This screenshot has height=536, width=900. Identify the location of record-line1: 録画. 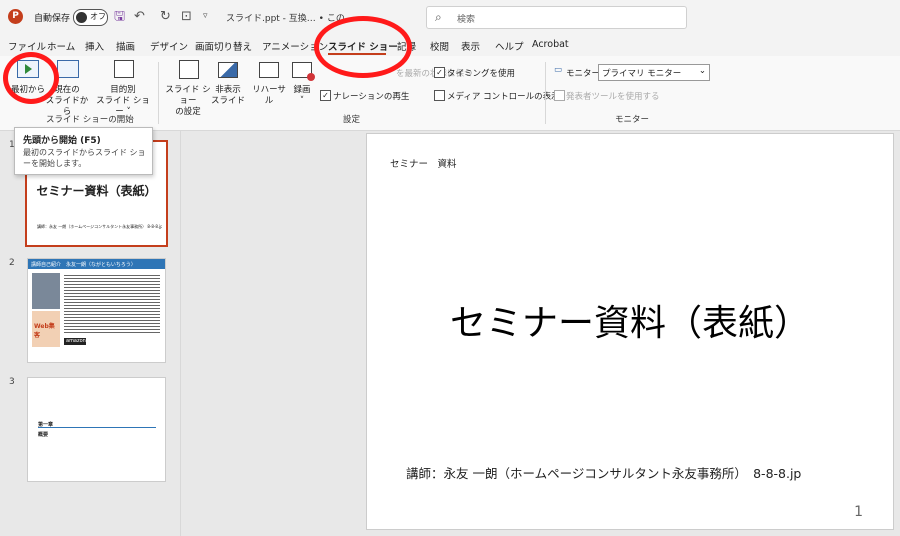
(302, 90).